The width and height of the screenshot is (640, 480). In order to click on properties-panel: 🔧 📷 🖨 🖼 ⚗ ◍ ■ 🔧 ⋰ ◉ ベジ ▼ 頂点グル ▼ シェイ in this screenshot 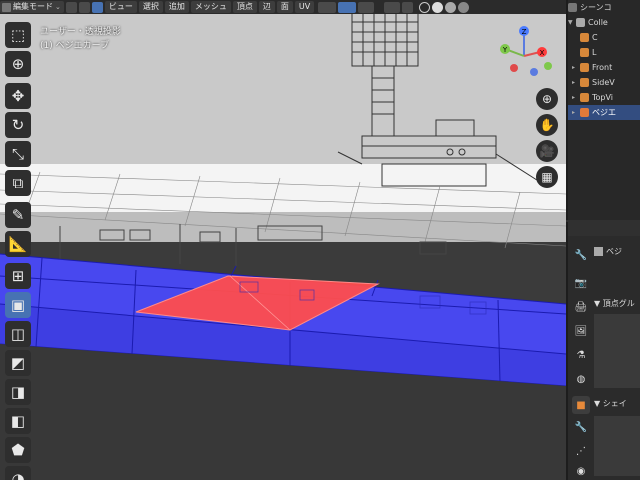, I will do `click(603, 351)`.